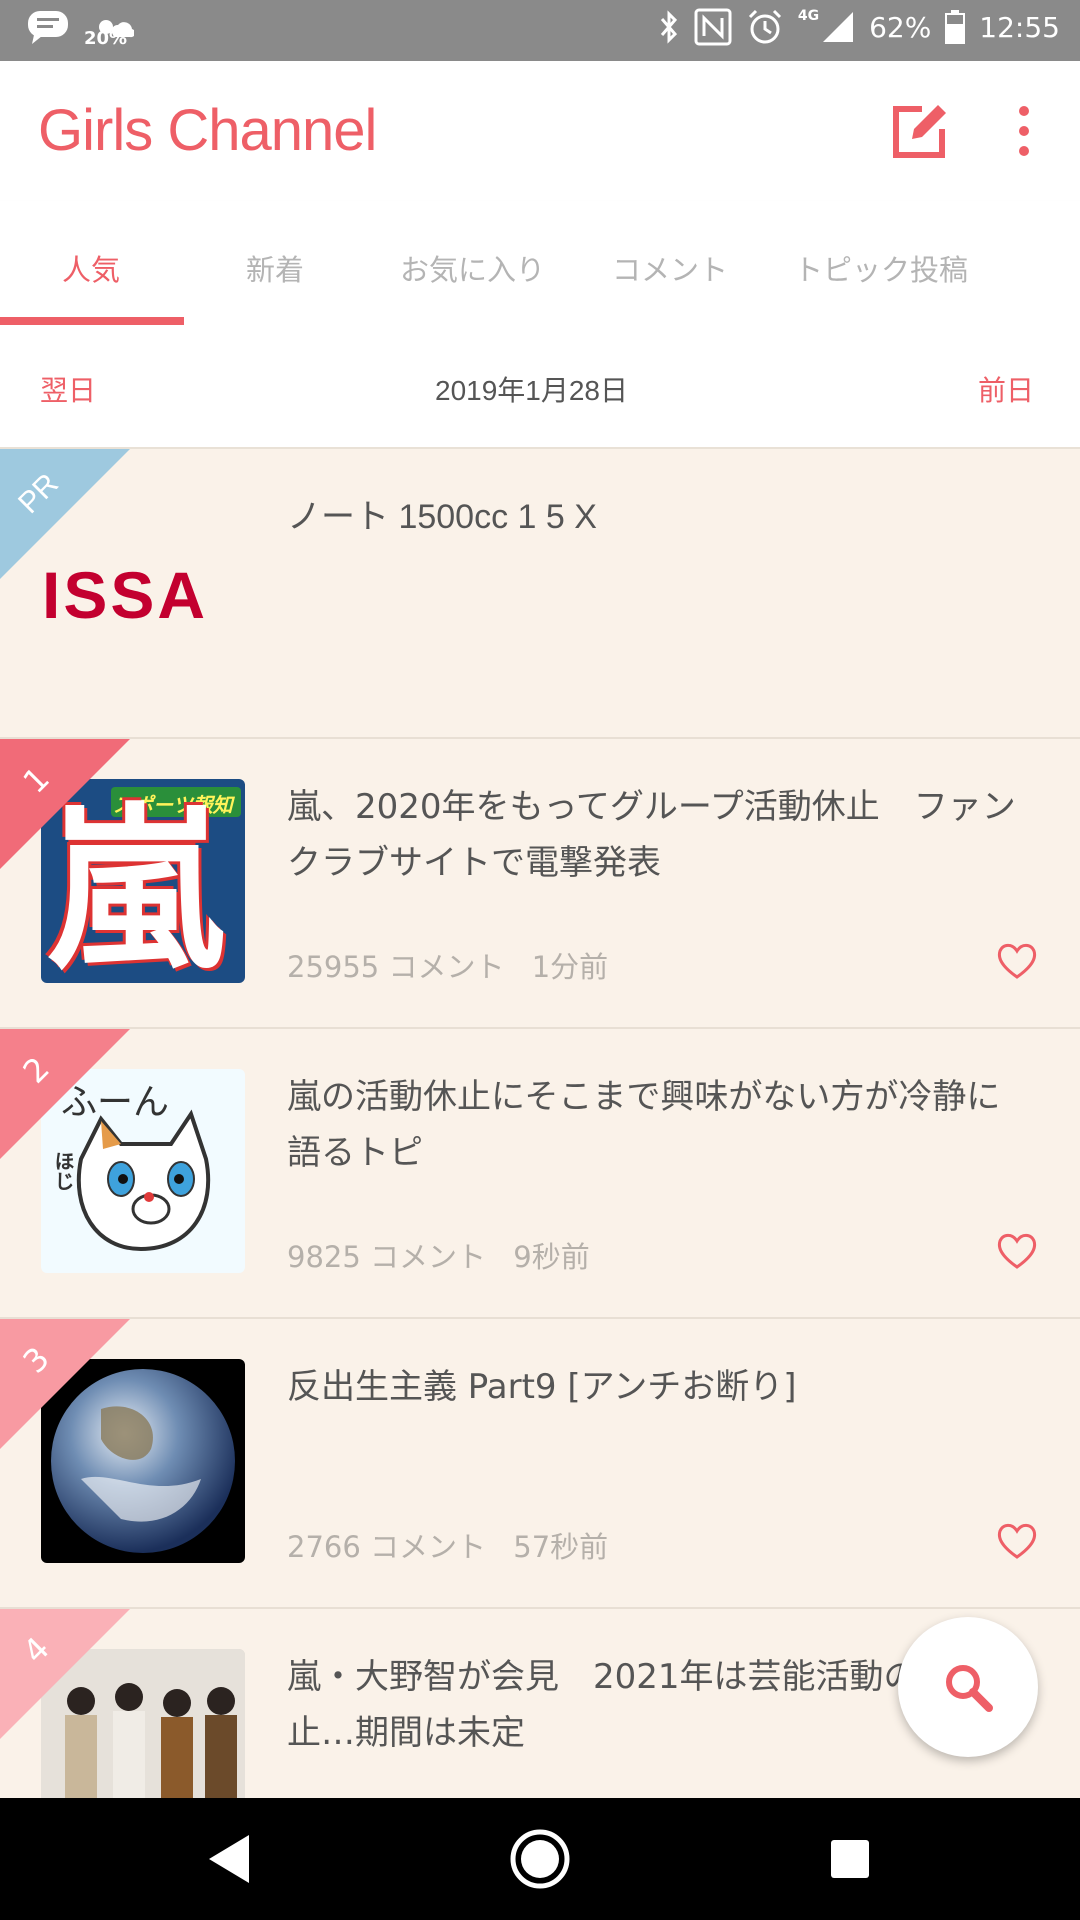 The height and width of the screenshot is (1920, 1080). I want to click on system-nav-bar, so click(540, 1859).